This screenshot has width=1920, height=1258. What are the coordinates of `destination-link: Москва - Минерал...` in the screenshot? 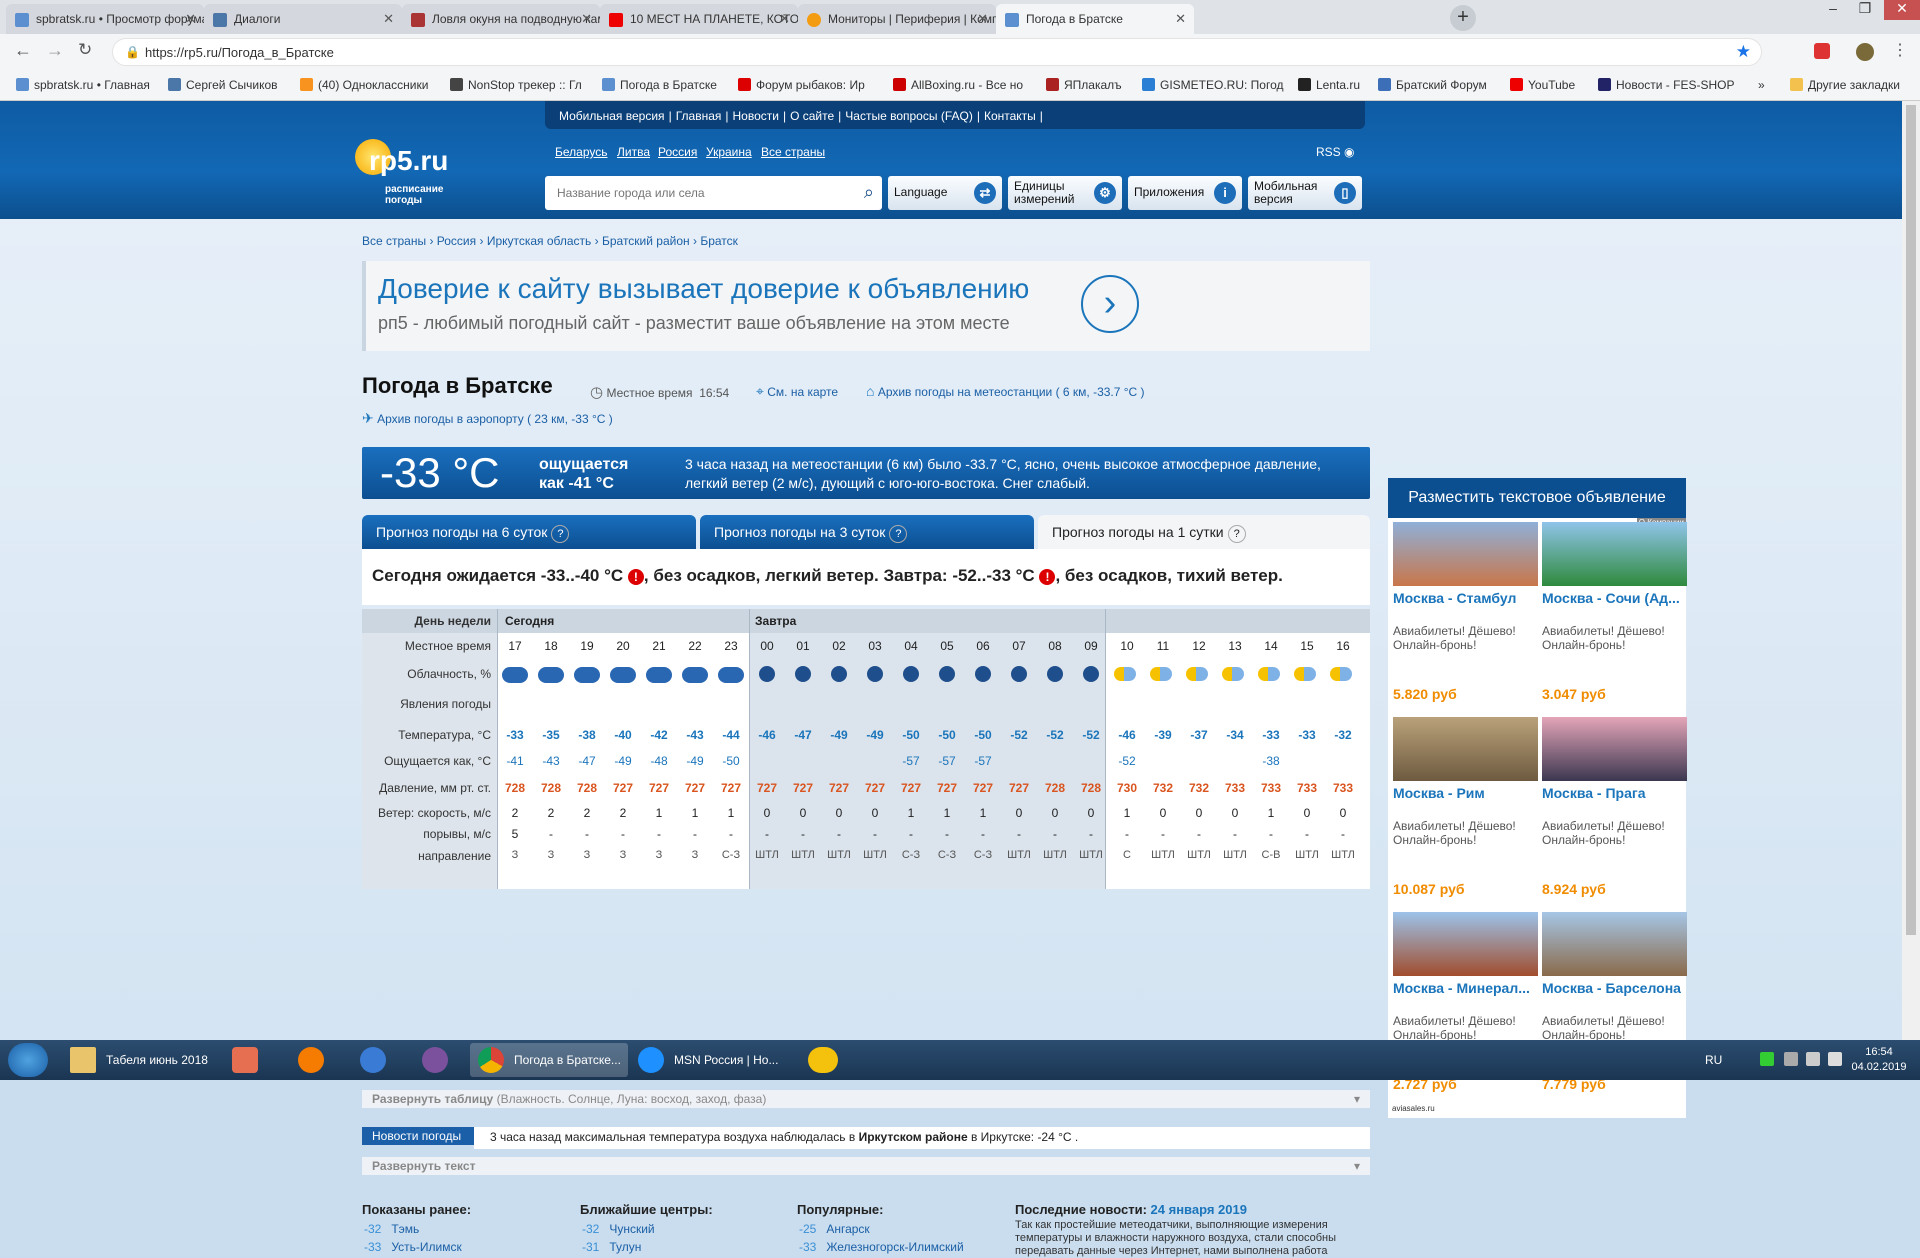 It's located at (1465, 988).